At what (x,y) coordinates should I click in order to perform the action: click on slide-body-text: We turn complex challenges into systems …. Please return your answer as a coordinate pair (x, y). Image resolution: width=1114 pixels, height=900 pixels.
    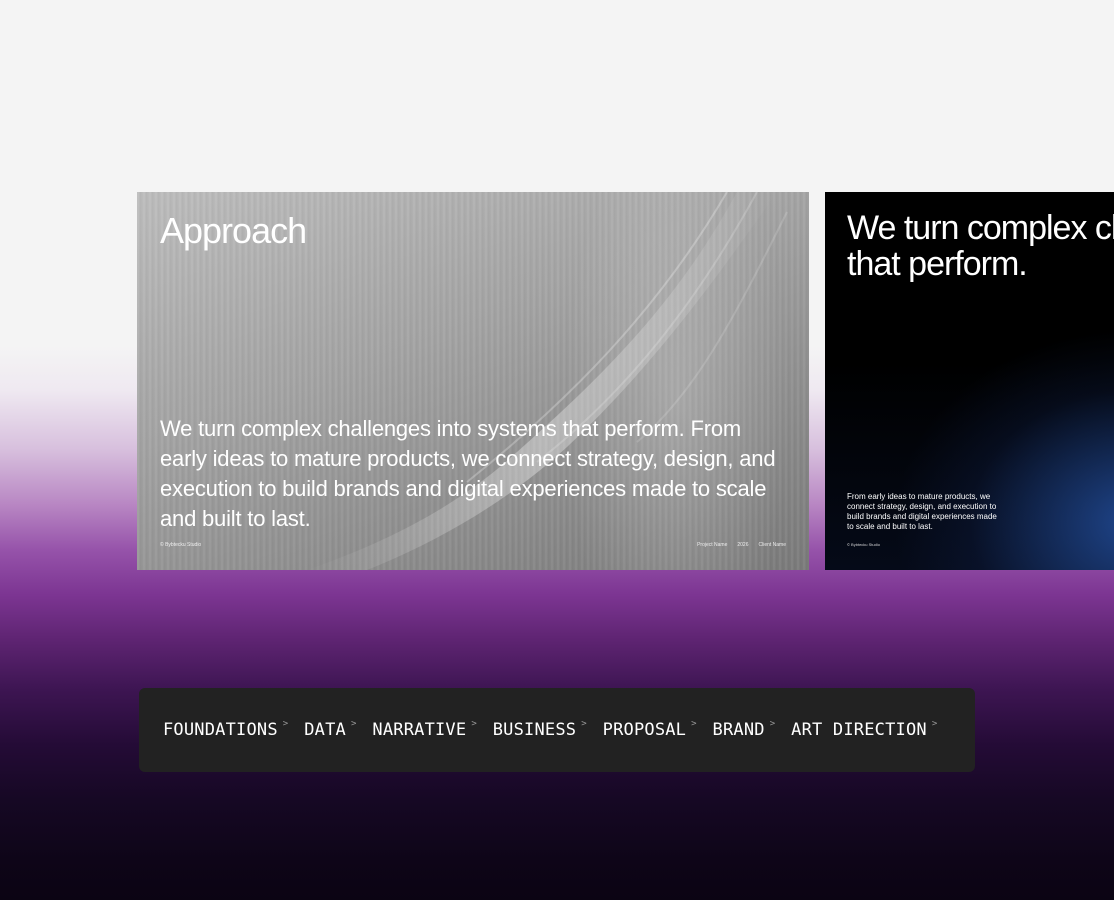
    Looking at the image, I should click on (468, 473).